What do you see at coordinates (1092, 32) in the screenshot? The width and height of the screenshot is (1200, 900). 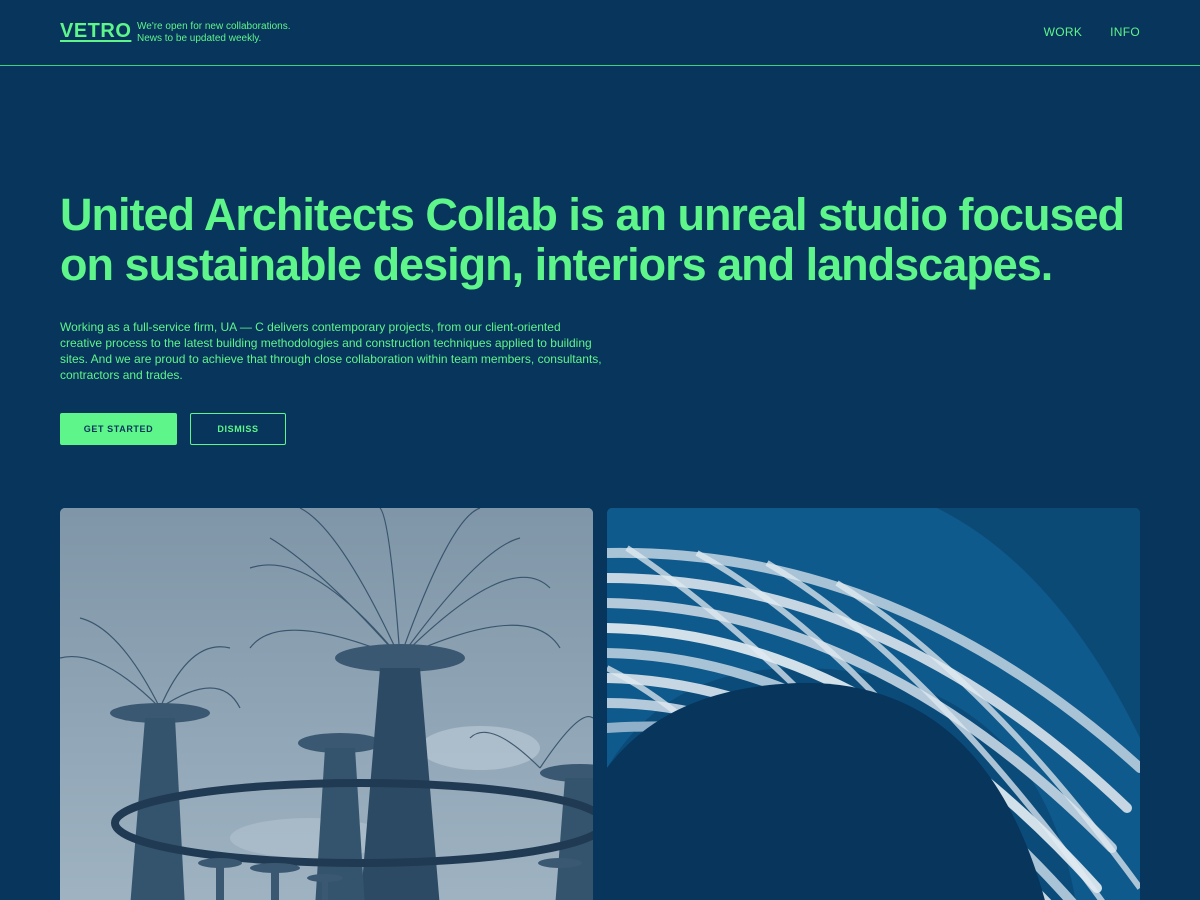 I see `main-nav: WORK INFO` at bounding box center [1092, 32].